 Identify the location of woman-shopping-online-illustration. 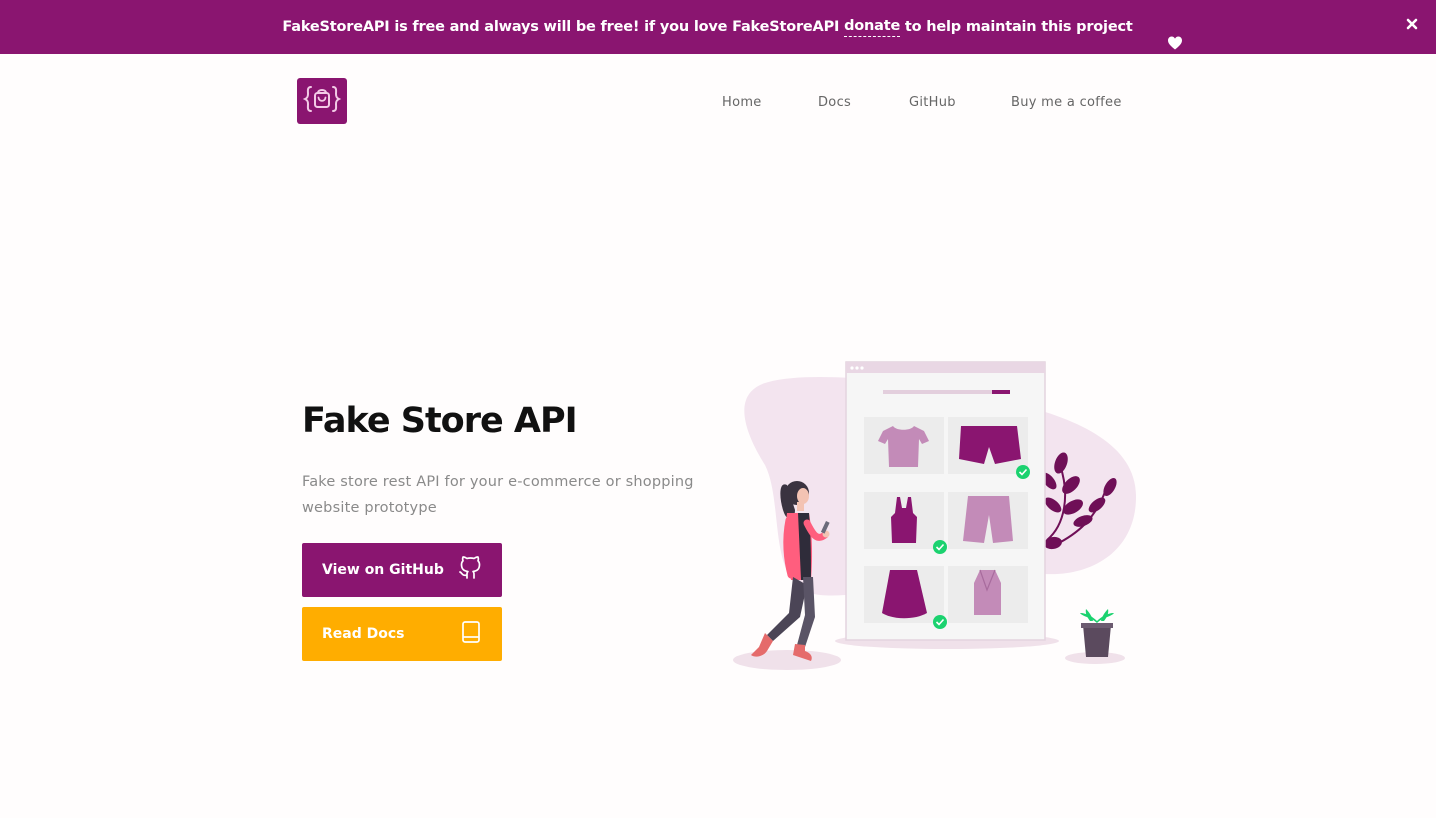
(935, 516).